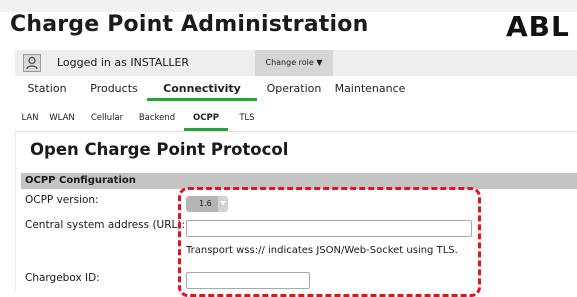  What do you see at coordinates (223, 204) in the screenshot?
I see `chevron-down-icon` at bounding box center [223, 204].